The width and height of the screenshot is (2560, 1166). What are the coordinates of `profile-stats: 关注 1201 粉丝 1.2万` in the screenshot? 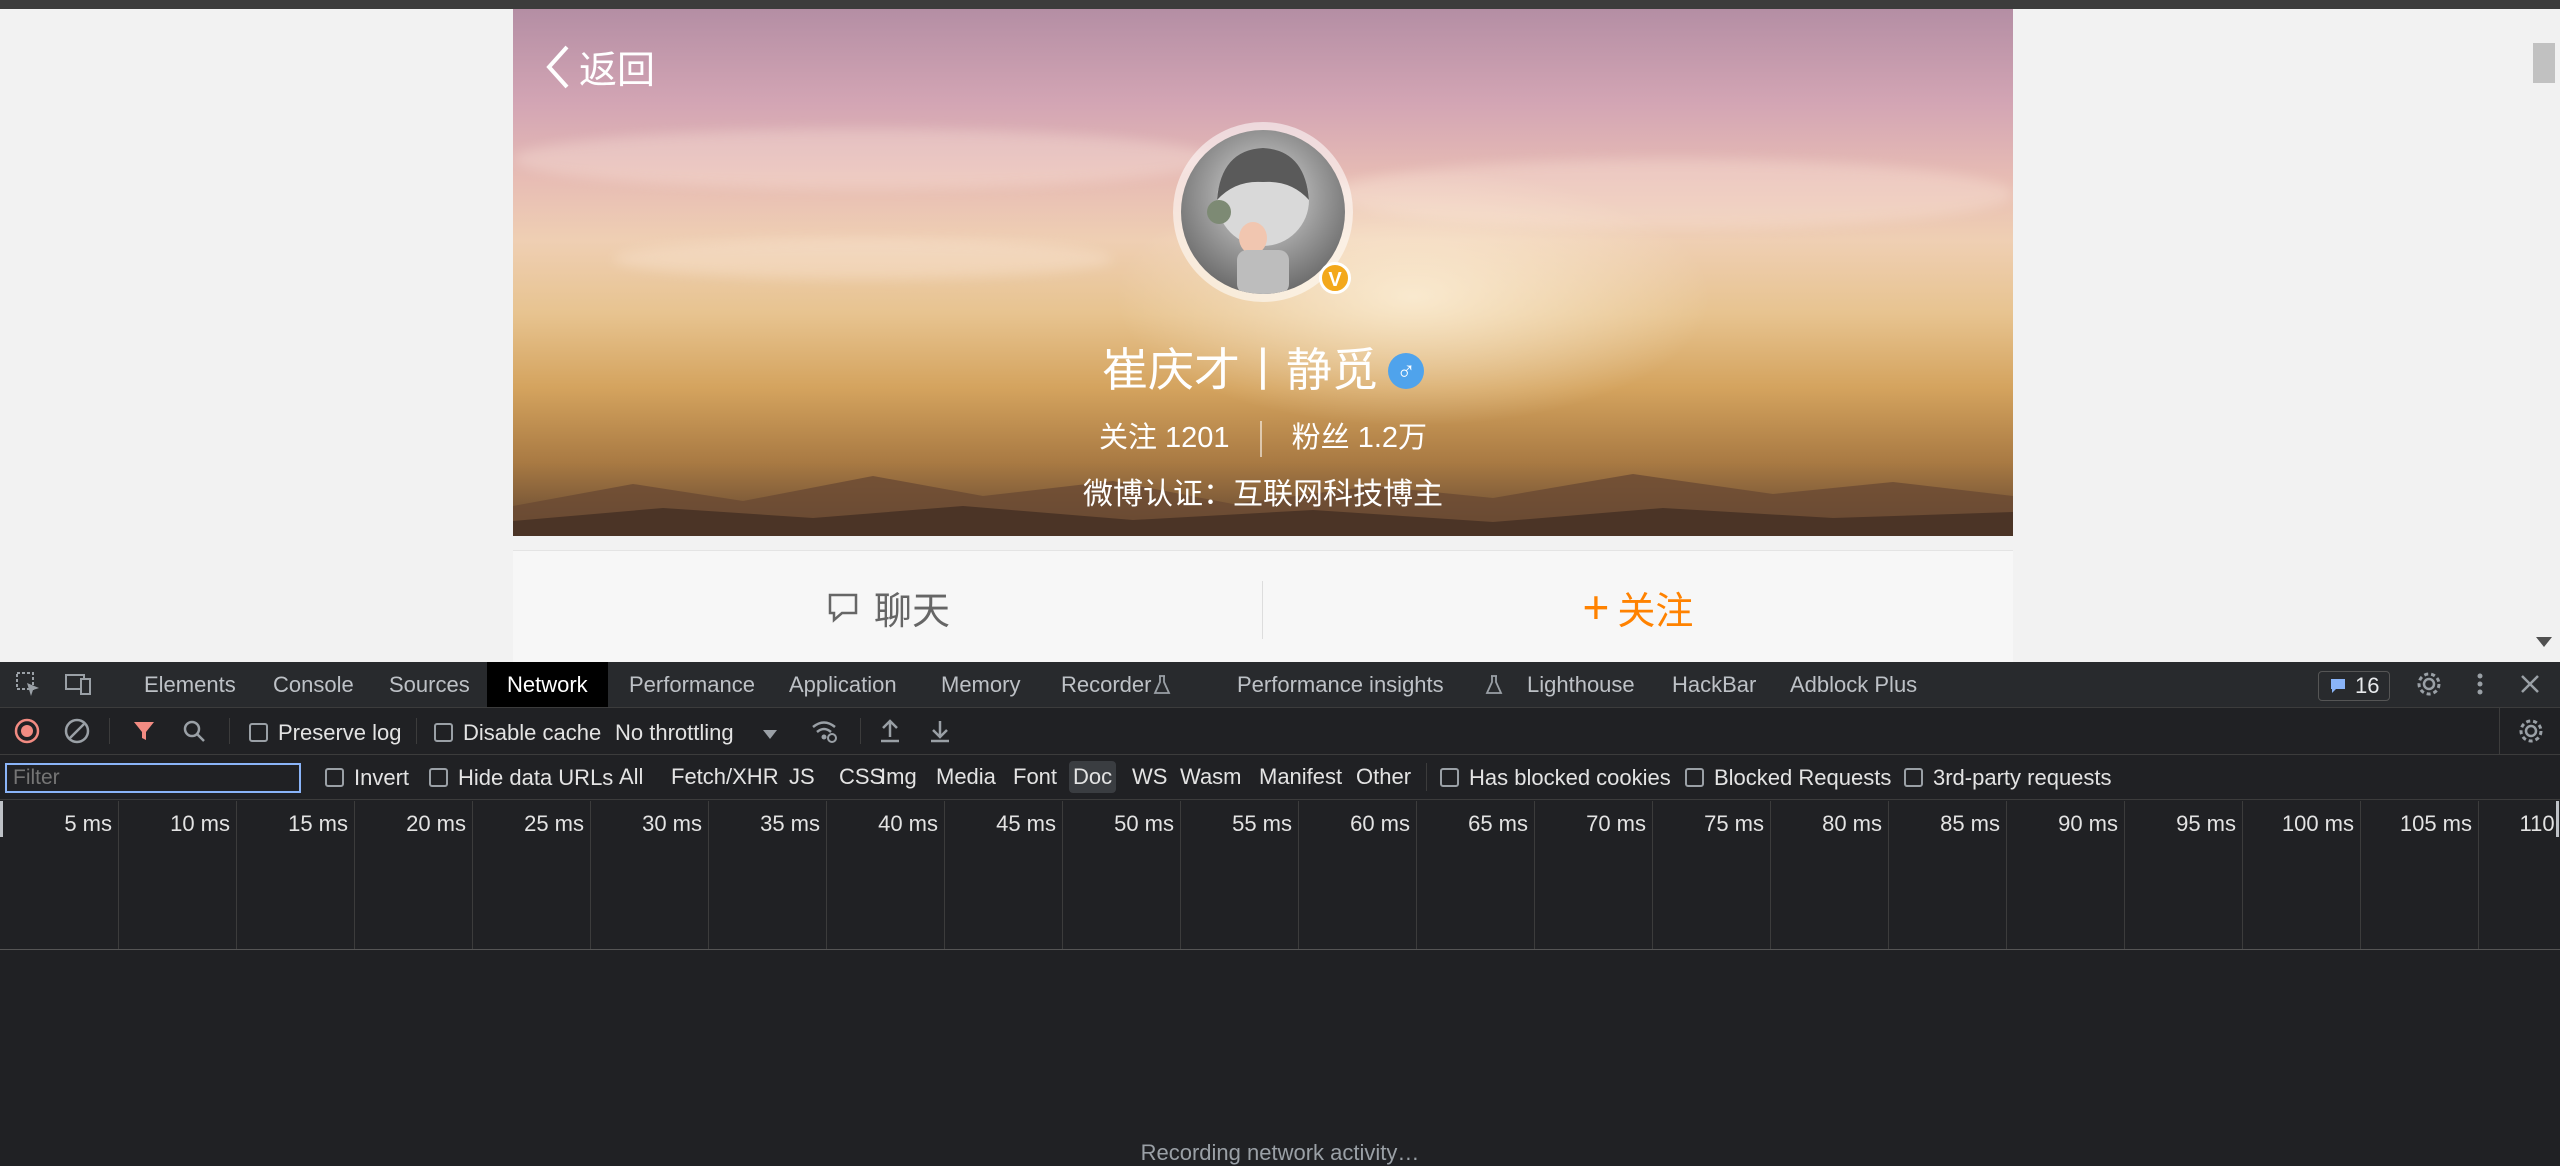 It's located at (1263, 436).